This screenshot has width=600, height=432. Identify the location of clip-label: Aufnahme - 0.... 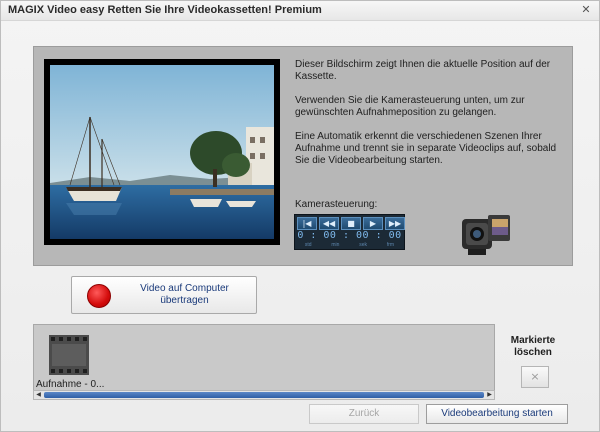
(70, 384).